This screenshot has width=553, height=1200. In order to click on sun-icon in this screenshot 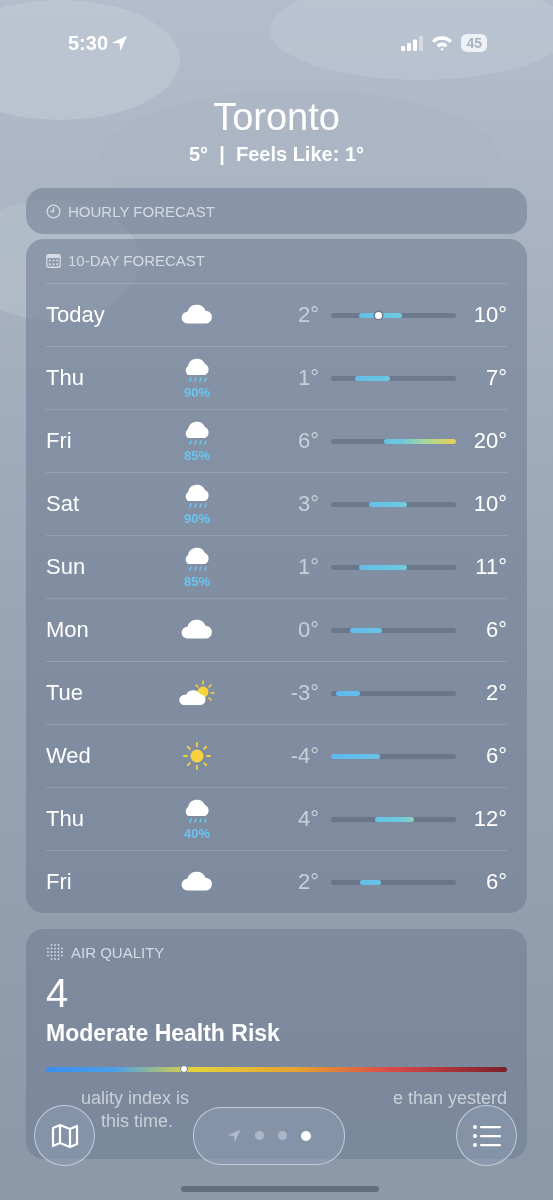, I will do `click(197, 756)`.